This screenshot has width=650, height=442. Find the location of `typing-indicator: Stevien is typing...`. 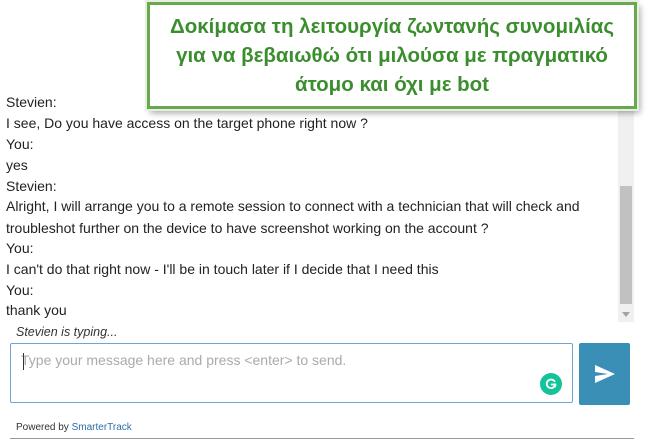

typing-indicator: Stevien is typing... is located at coordinates (67, 332).